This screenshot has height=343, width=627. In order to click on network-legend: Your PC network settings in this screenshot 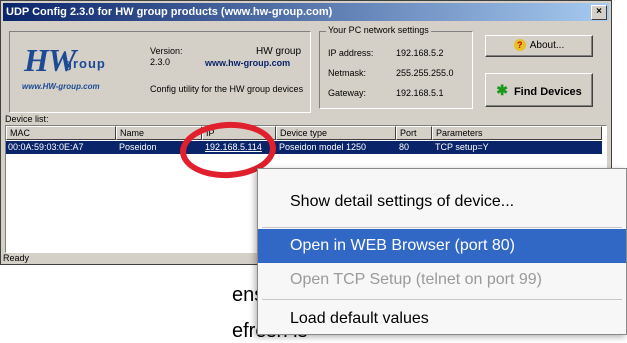, I will do `click(378, 30)`.